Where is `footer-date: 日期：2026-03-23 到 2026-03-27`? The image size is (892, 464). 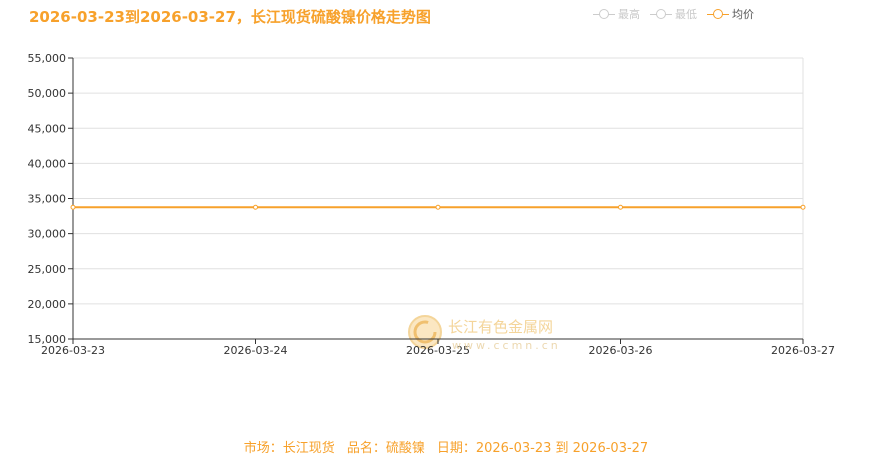 footer-date: 日期：2026-03-23 到 2026-03-27 is located at coordinates (542, 448).